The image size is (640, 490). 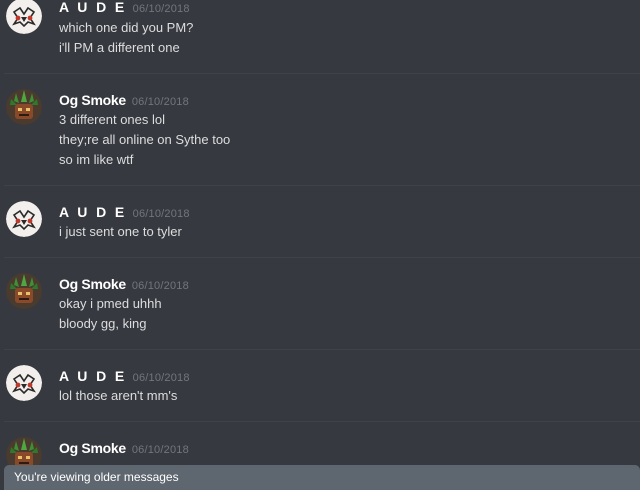 What do you see at coordinates (118, 395) in the screenshot?
I see `message-text: lol those aren't mm's` at bounding box center [118, 395].